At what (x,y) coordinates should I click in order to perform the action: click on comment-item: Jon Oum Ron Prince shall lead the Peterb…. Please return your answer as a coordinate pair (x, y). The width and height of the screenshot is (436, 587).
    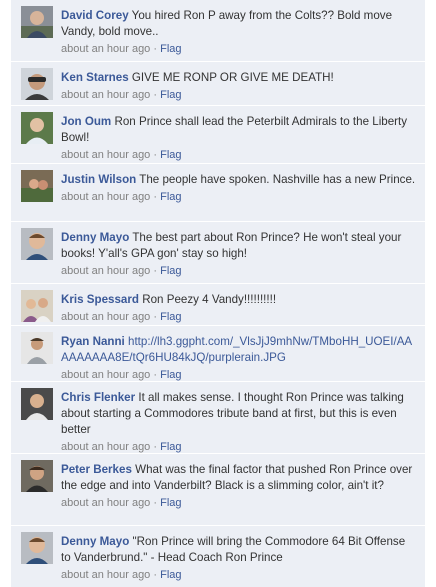
    Looking at the image, I should click on (218, 135).